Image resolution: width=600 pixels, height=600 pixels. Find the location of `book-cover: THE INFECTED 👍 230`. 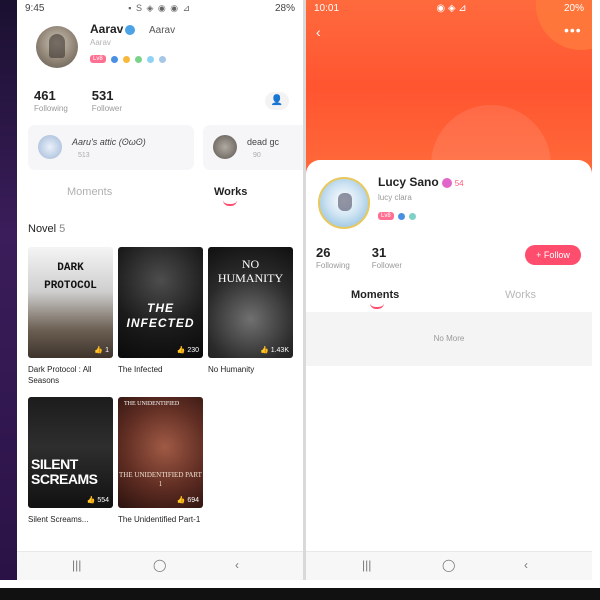

book-cover: THE INFECTED 👍 230 is located at coordinates (160, 302).